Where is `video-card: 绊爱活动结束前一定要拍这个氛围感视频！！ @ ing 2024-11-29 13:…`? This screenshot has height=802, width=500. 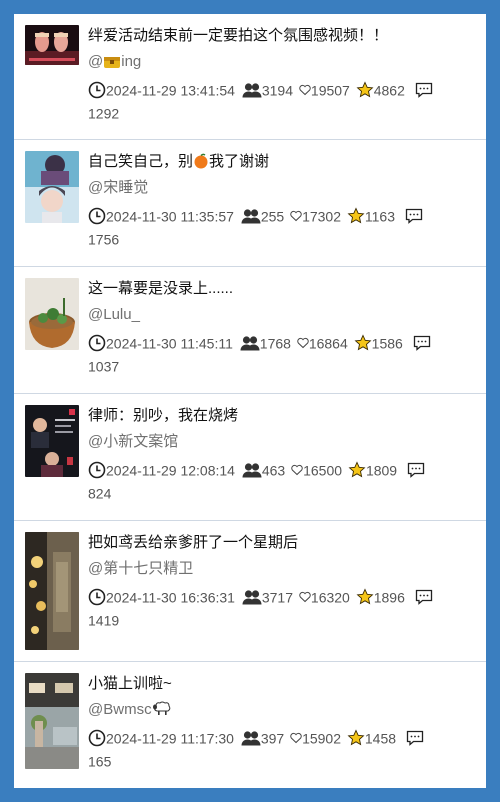 video-card: 绊爱活动结束前一定要拍这个氛围感视频！！ @ ing 2024-11-29 13:… is located at coordinates (250, 77).